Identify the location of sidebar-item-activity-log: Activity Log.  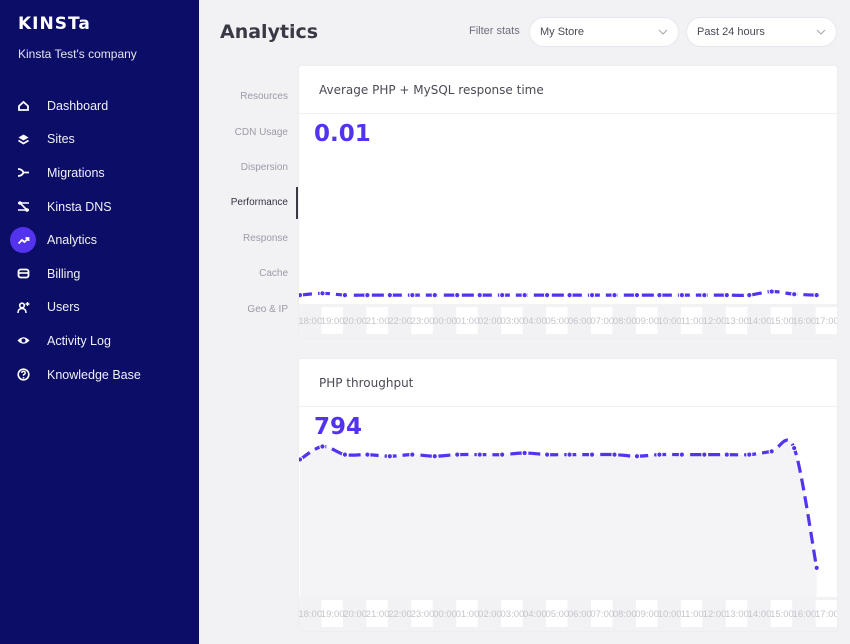
(99, 341).